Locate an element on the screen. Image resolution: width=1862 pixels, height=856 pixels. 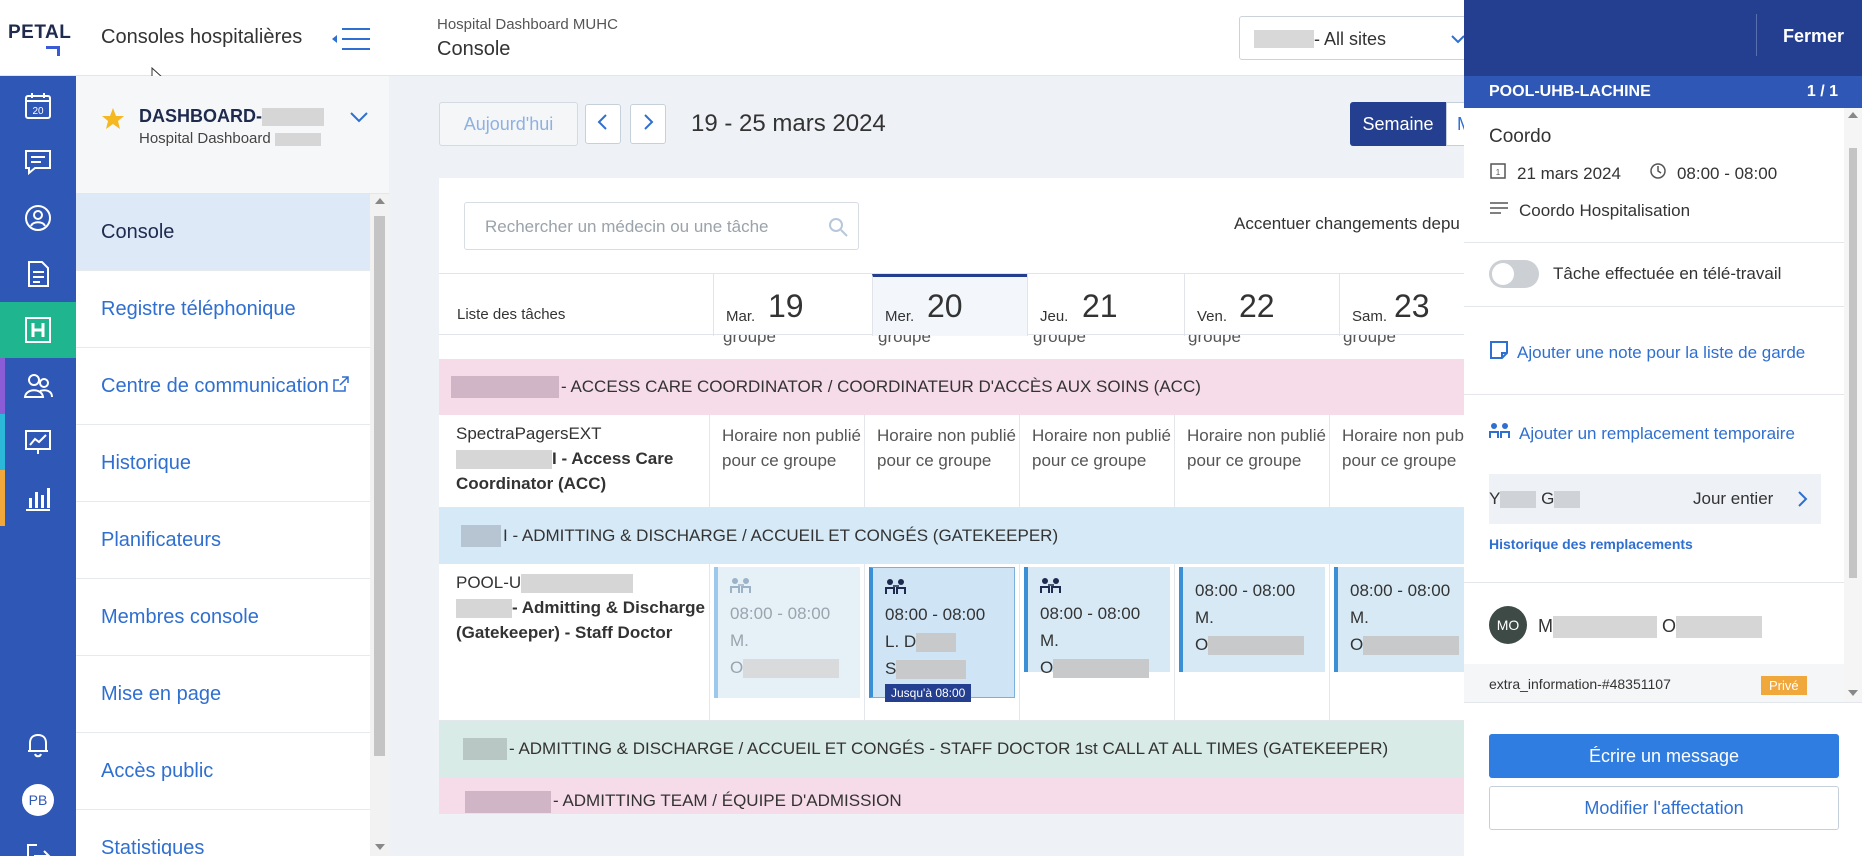
day-header: Ven. 22 is located at coordinates (1261, 305).